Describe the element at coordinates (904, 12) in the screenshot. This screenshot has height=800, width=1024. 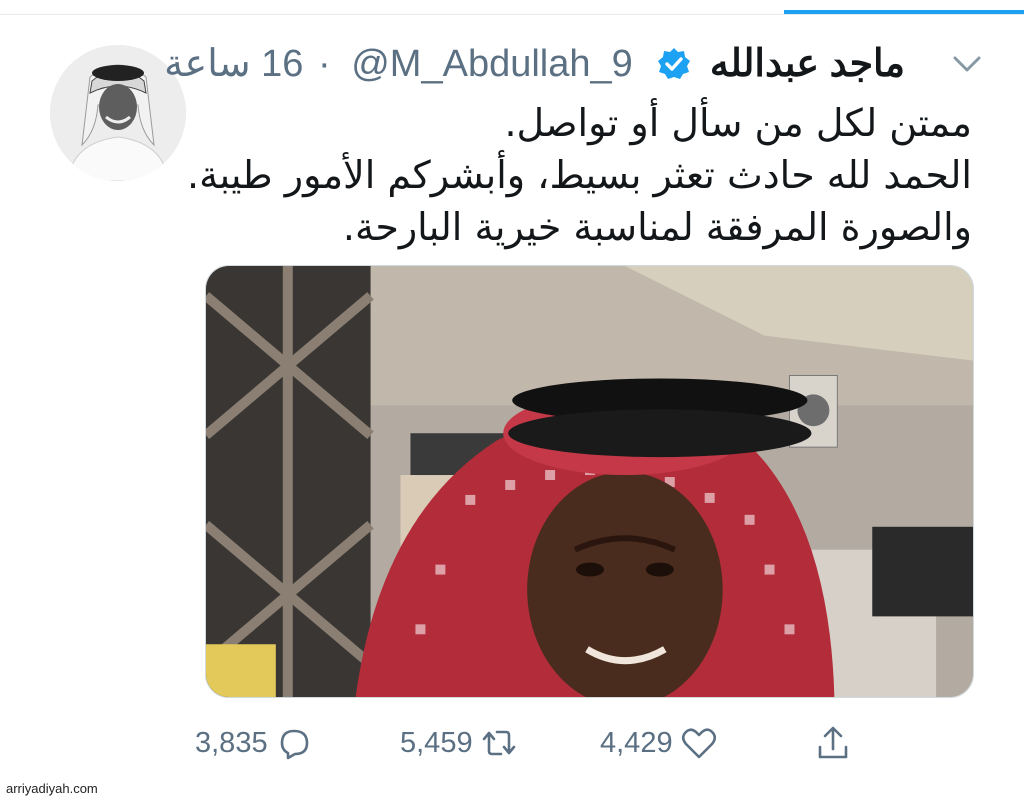
I see `tab-indicator` at that location.